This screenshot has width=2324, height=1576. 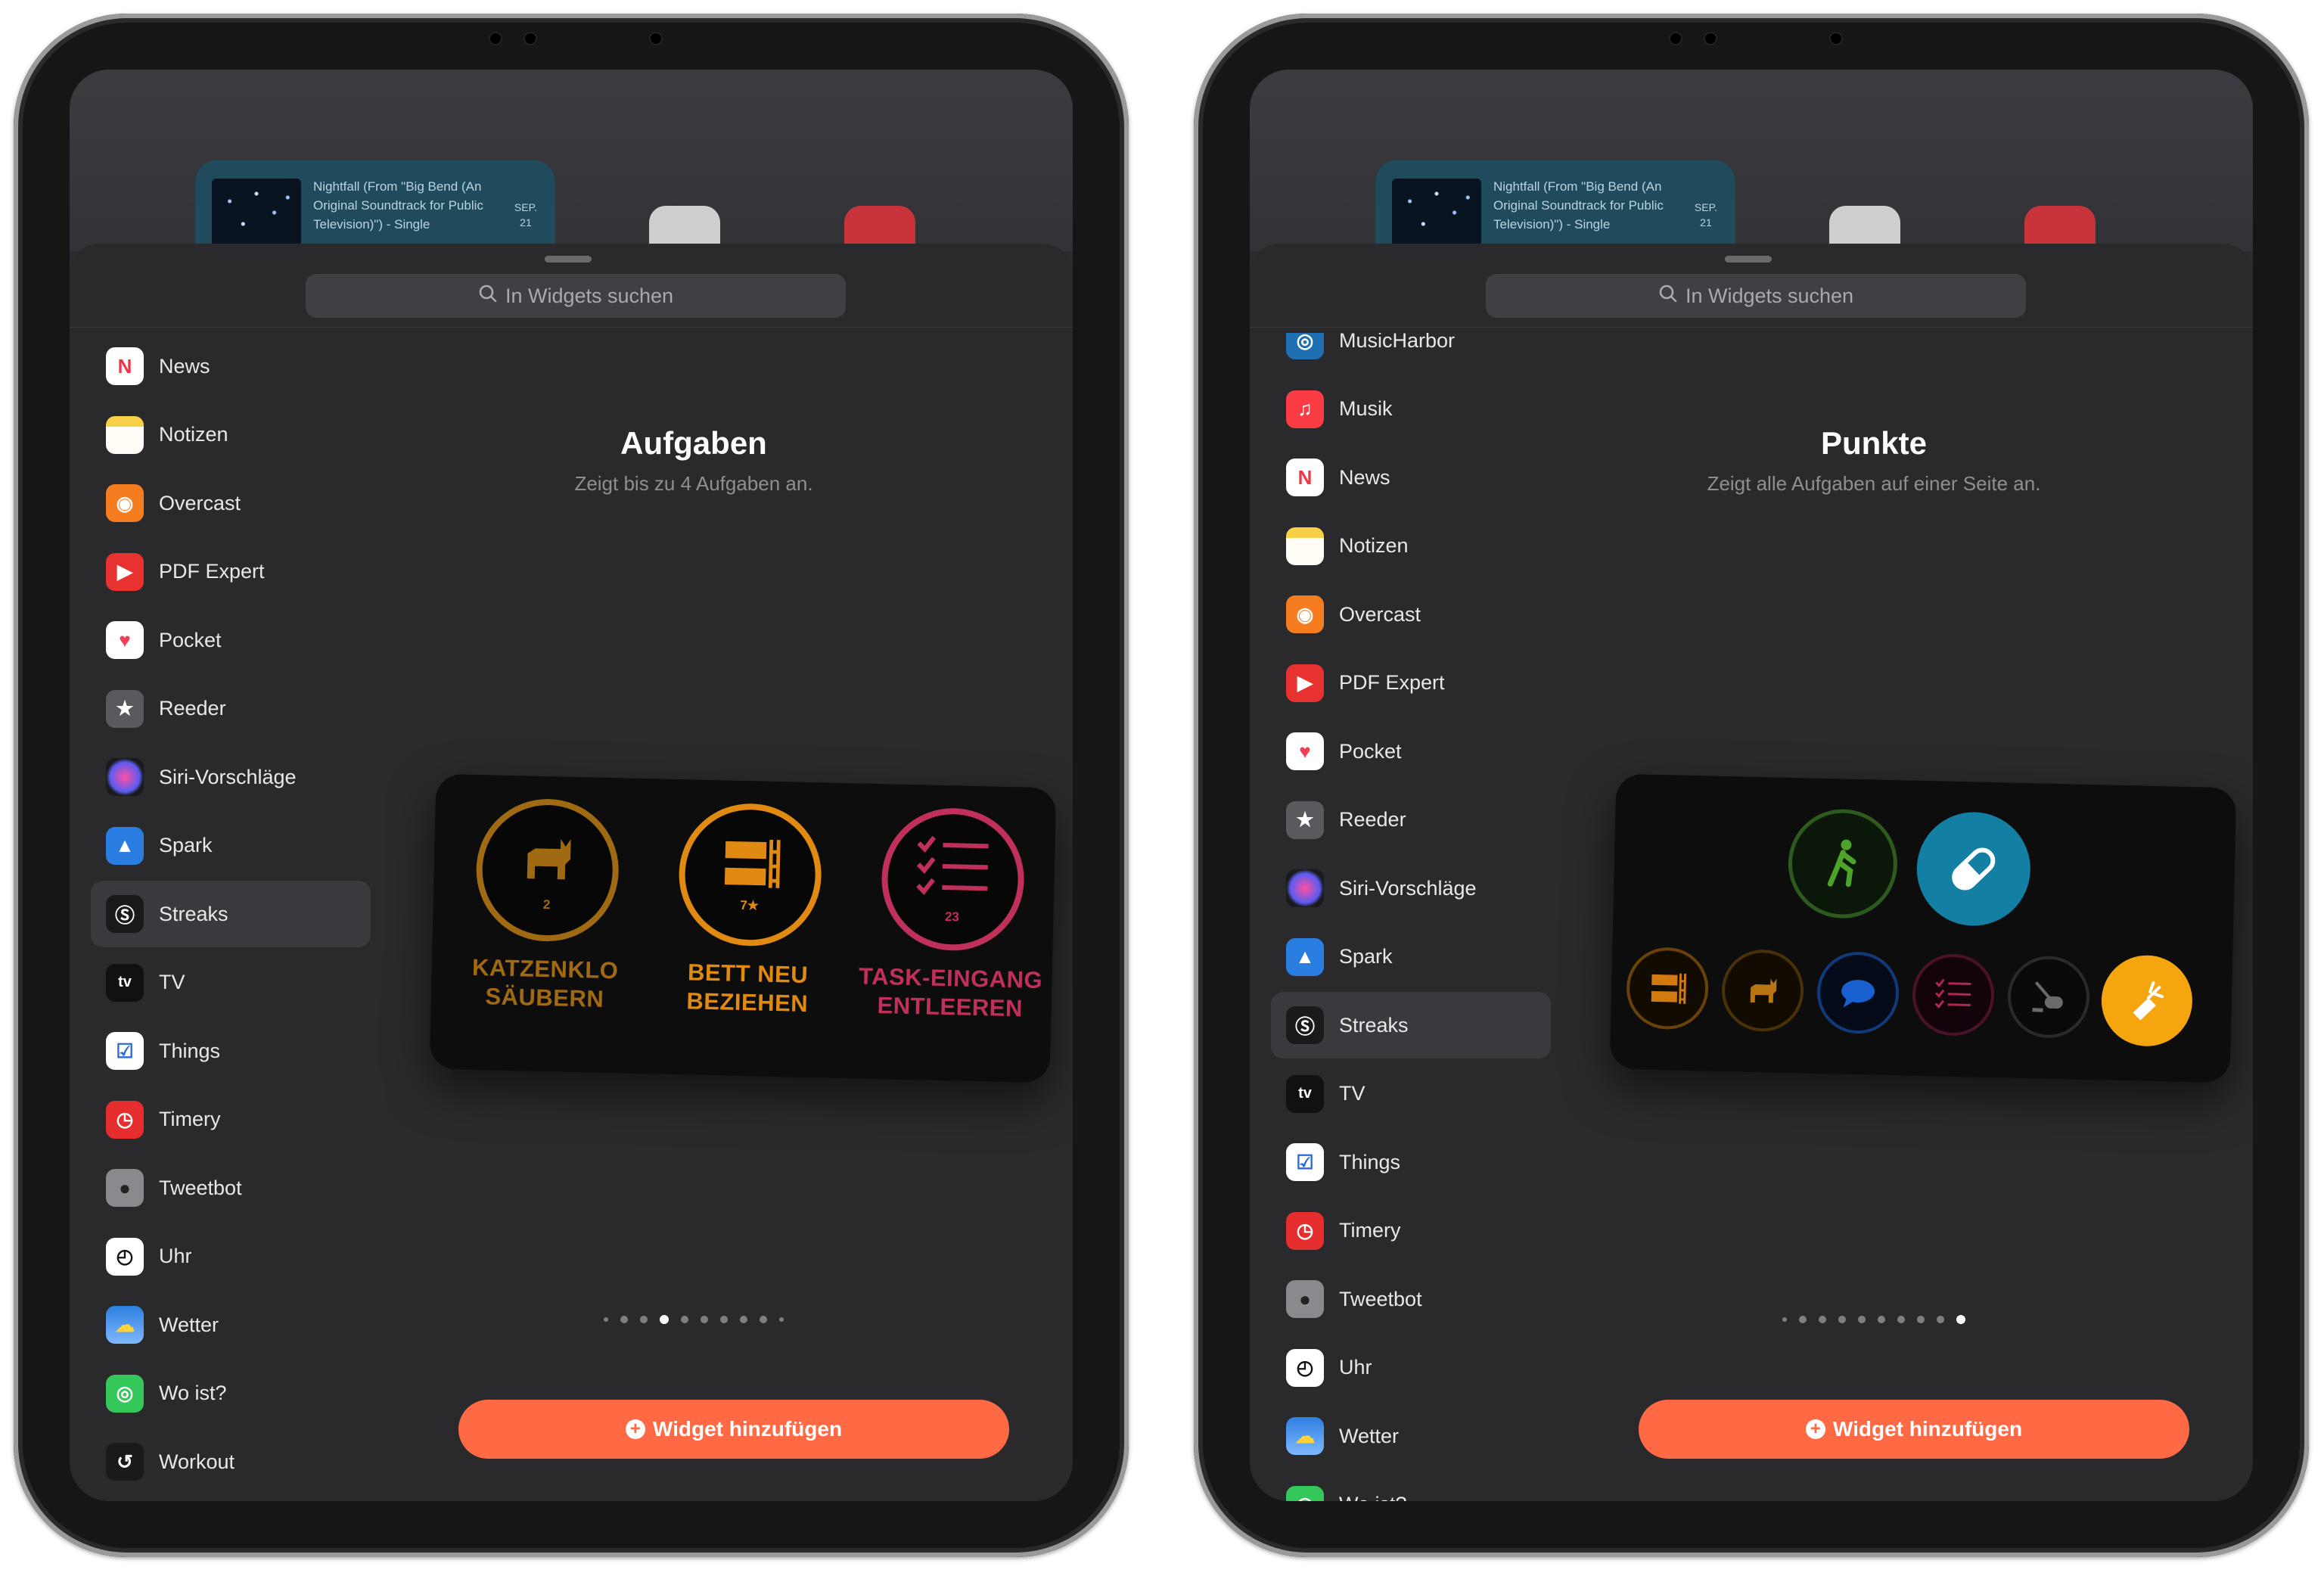 What do you see at coordinates (1305, 683) in the screenshot?
I see `pdf-expert-icon: ▶` at bounding box center [1305, 683].